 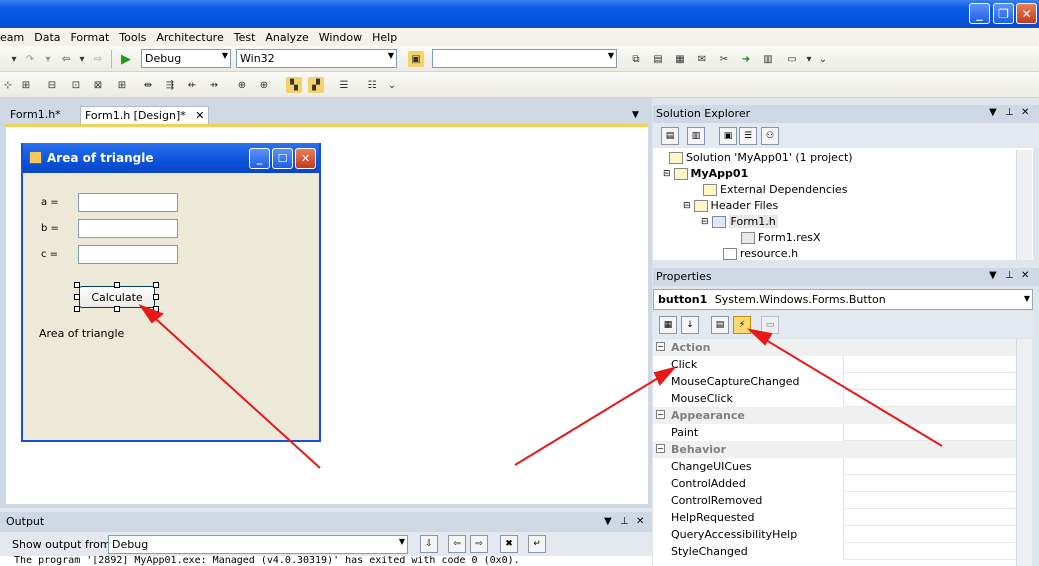 What do you see at coordinates (705, 173) in the screenshot?
I see `tree-item-project: ⊟ MyApp01` at bounding box center [705, 173].